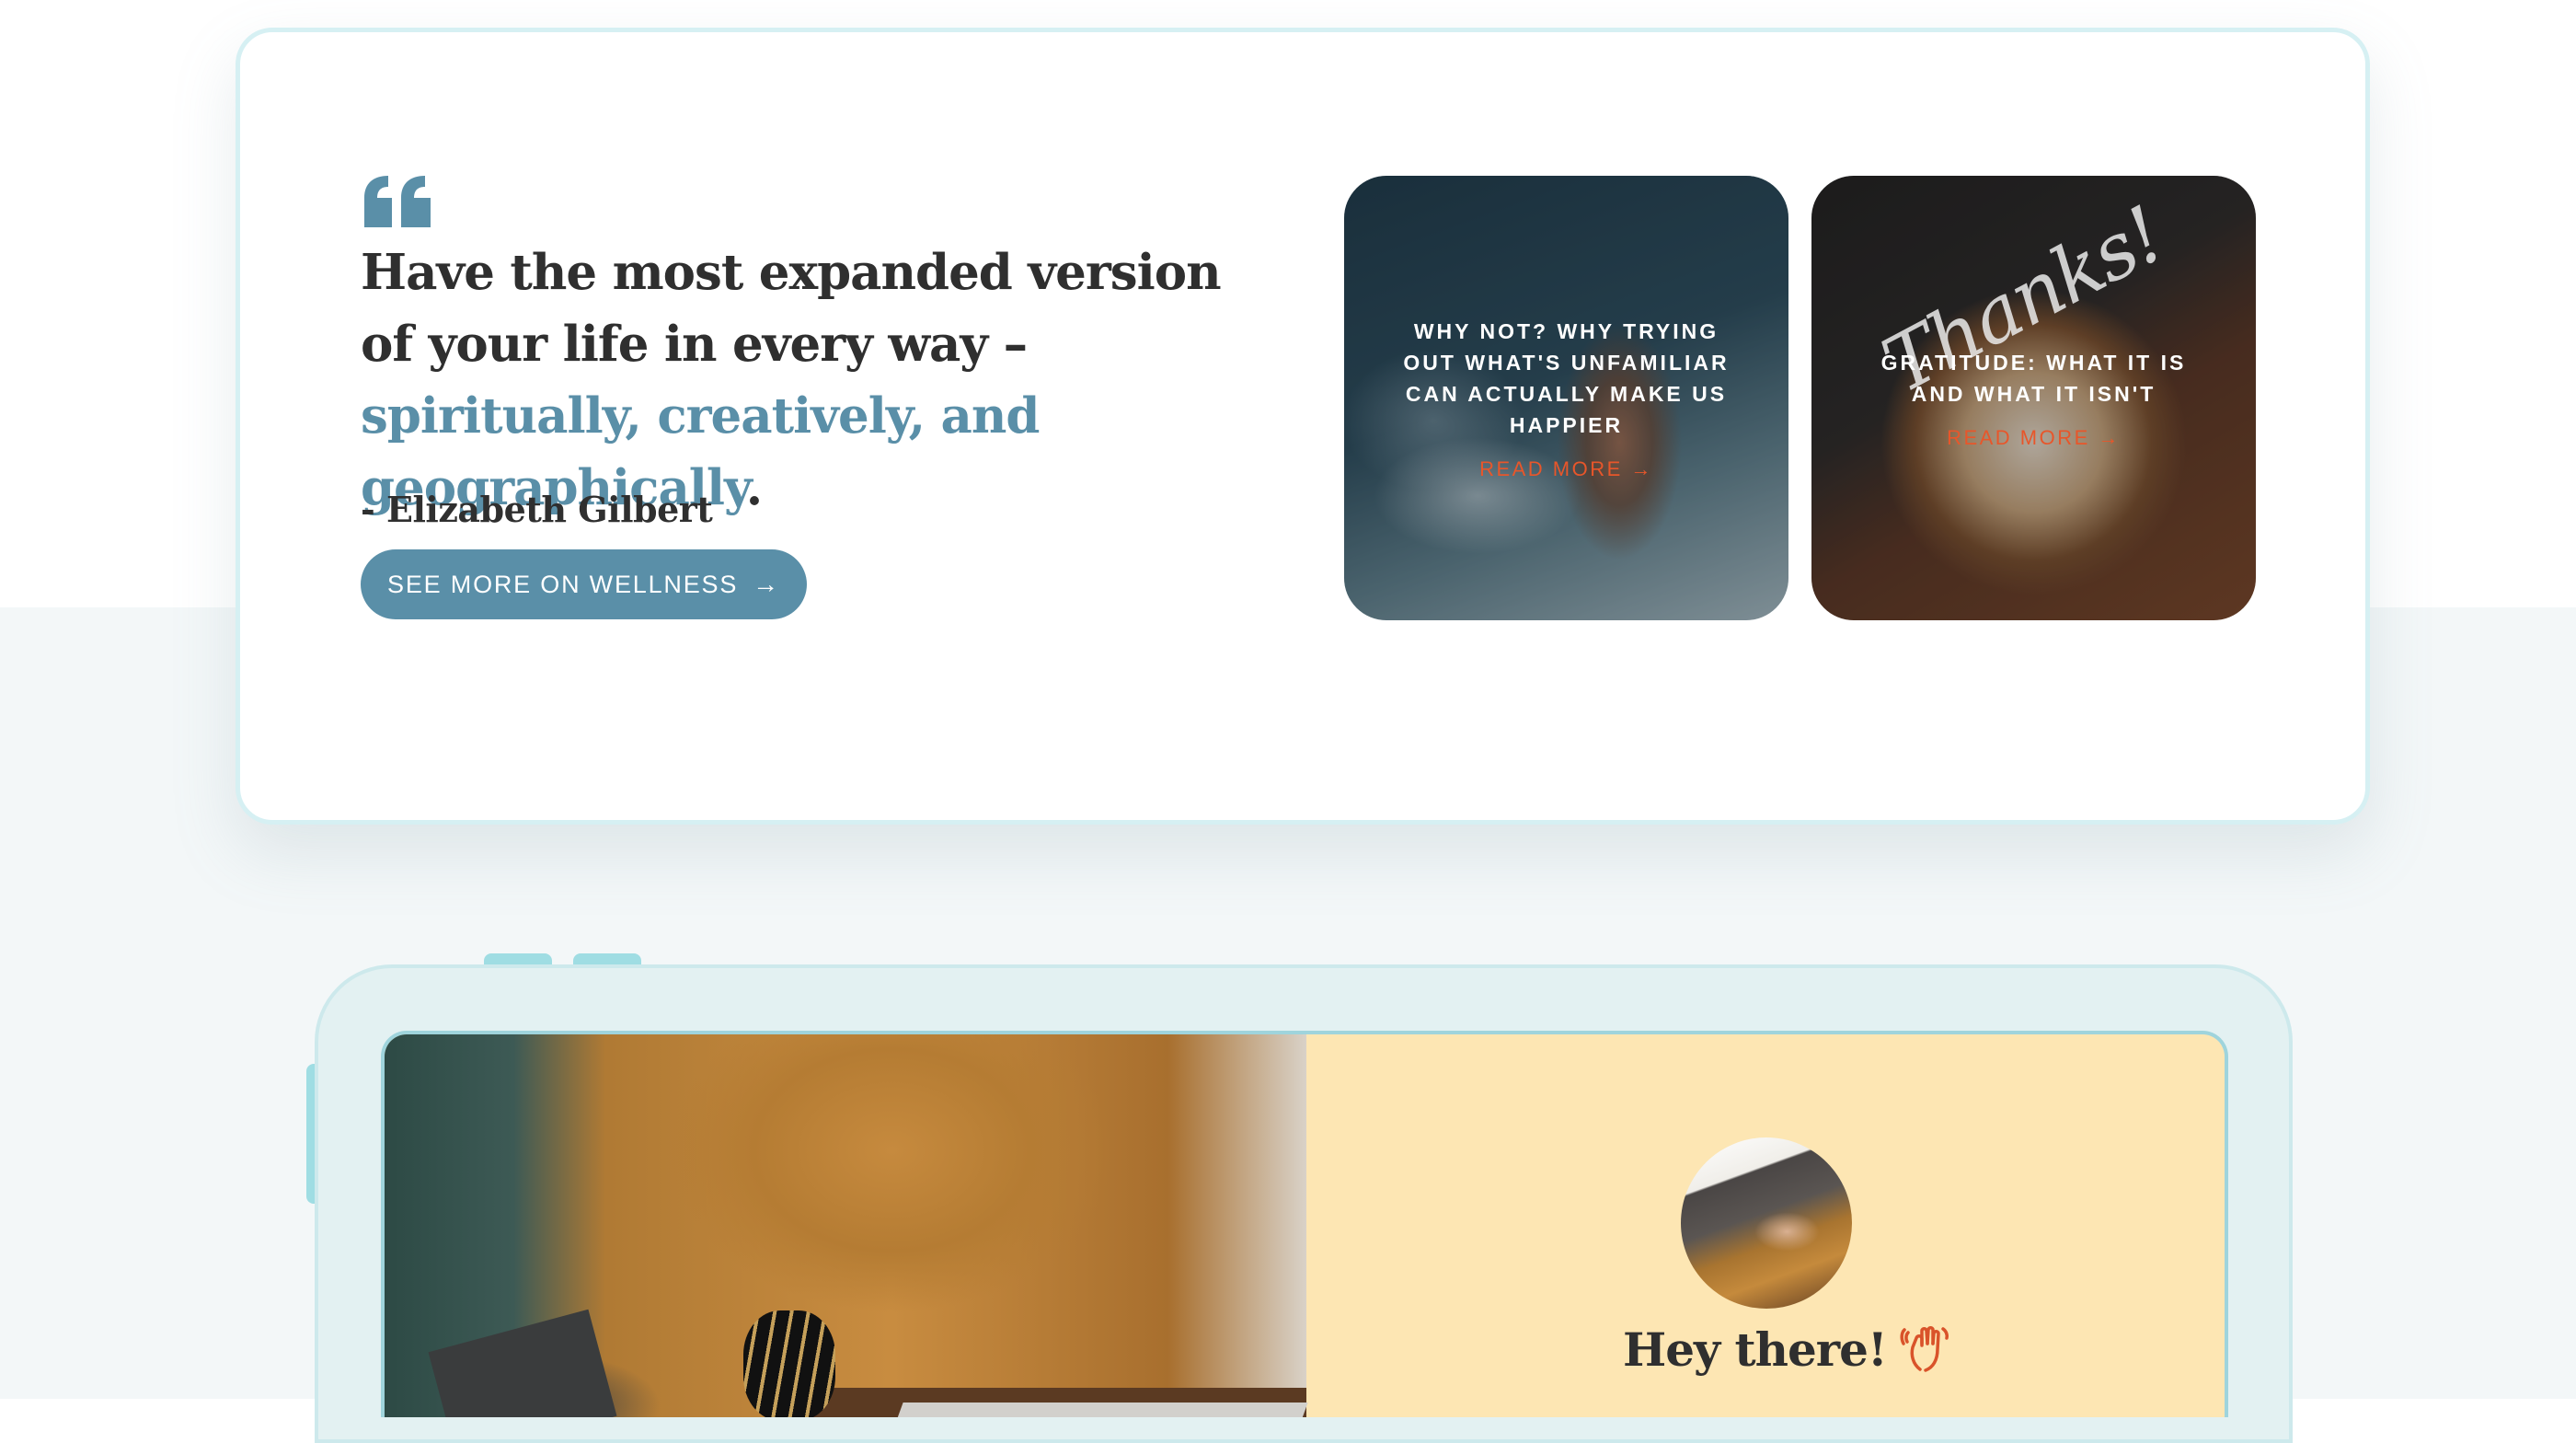 This screenshot has height=1443, width=2576. What do you see at coordinates (397, 201) in the screenshot?
I see `quote-icon` at bounding box center [397, 201].